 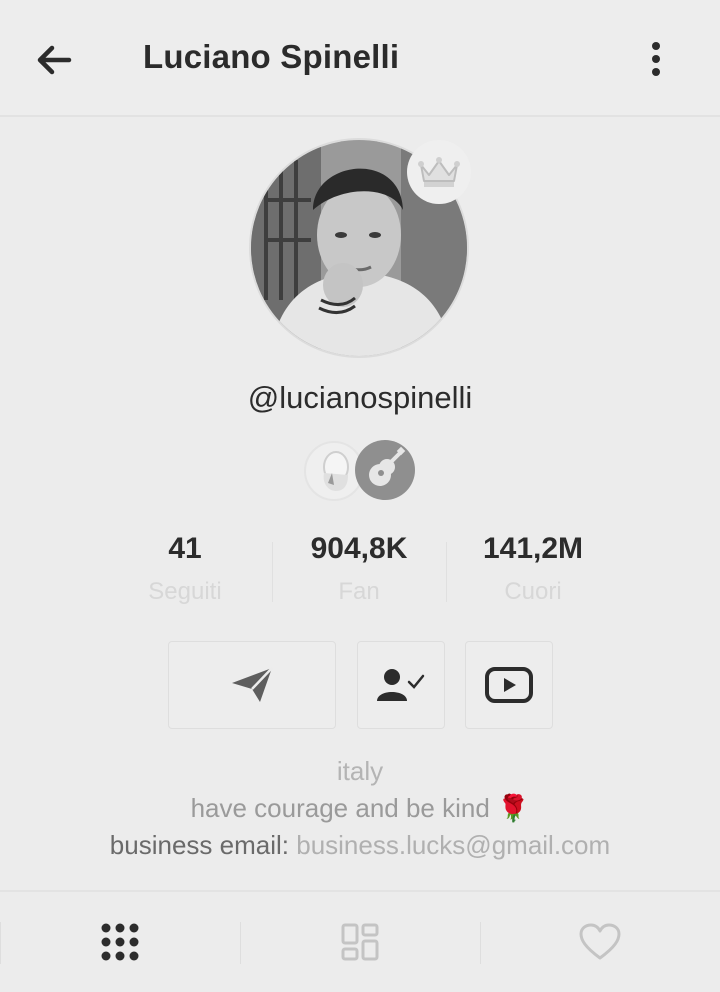 I want to click on top-app-bar: Luciano Spinelli, so click(x=360, y=58).